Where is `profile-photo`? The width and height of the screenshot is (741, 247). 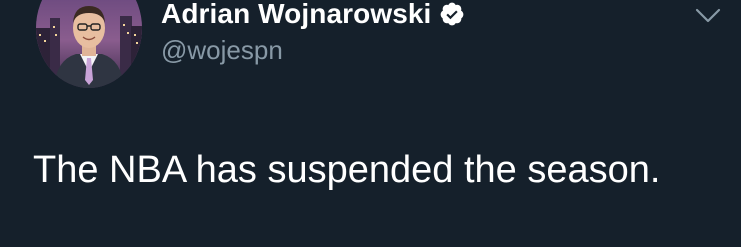
profile-photo is located at coordinates (89, 44).